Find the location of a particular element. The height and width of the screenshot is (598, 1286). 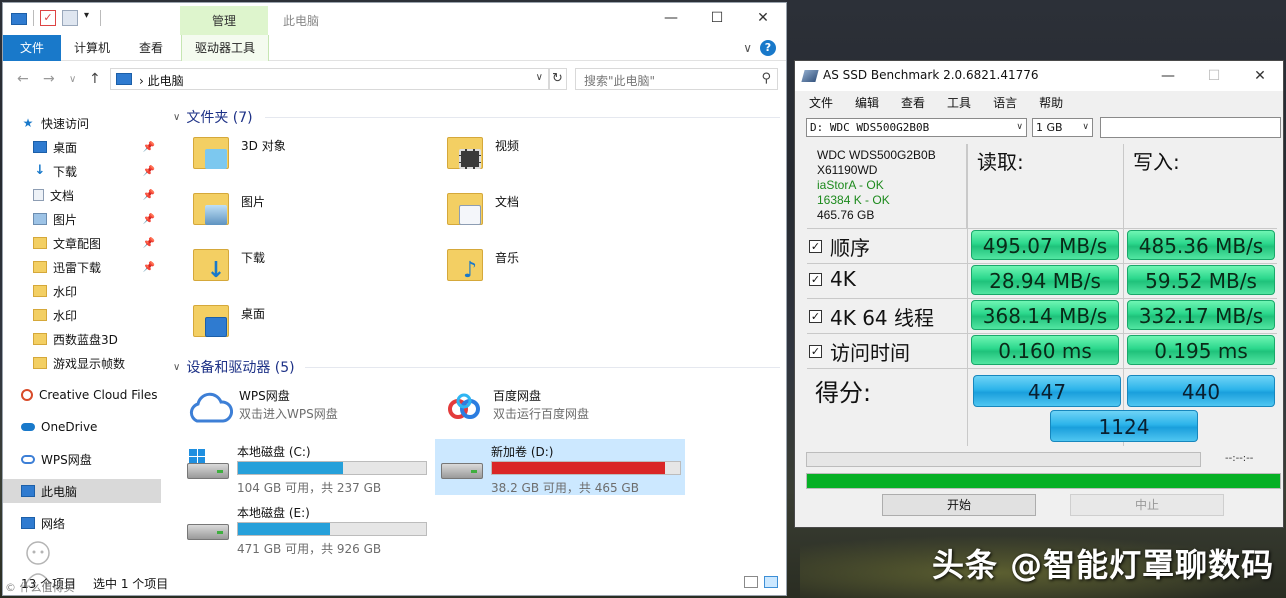

folder-item-documents: 文档 is located at coordinates (565, 214).